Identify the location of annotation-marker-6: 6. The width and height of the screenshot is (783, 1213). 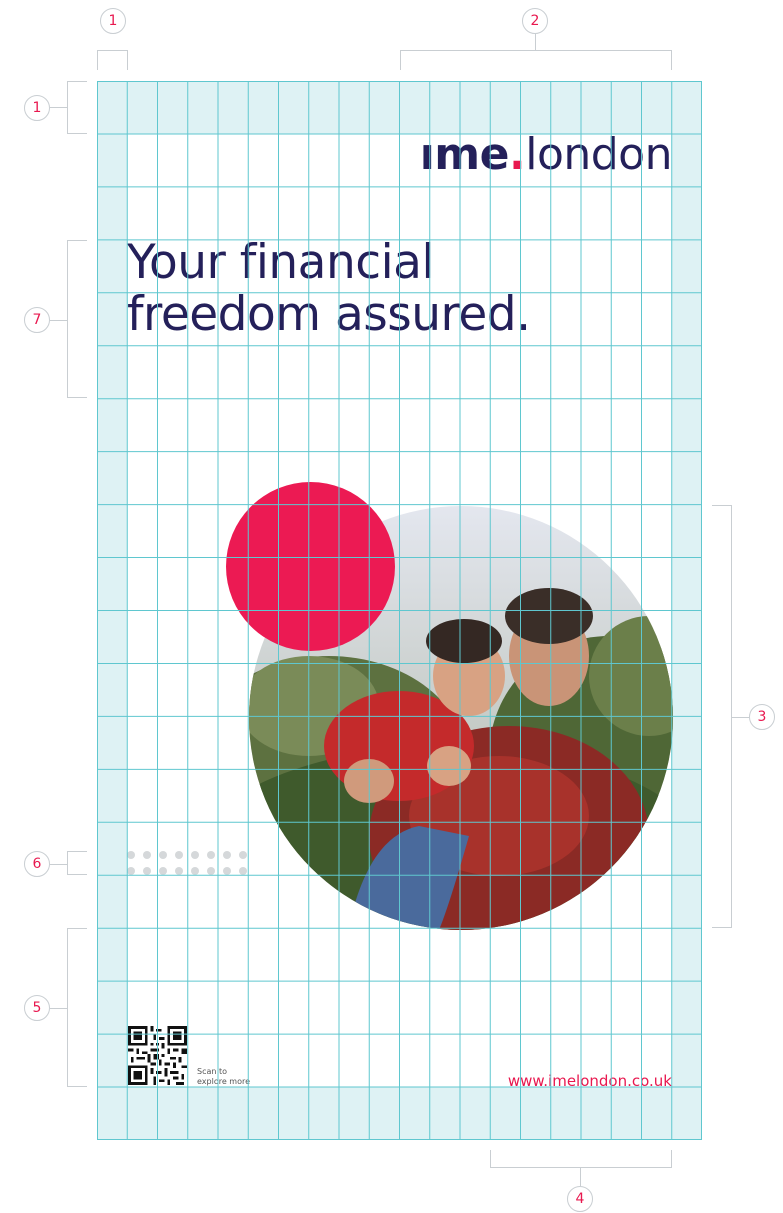
(37, 864).